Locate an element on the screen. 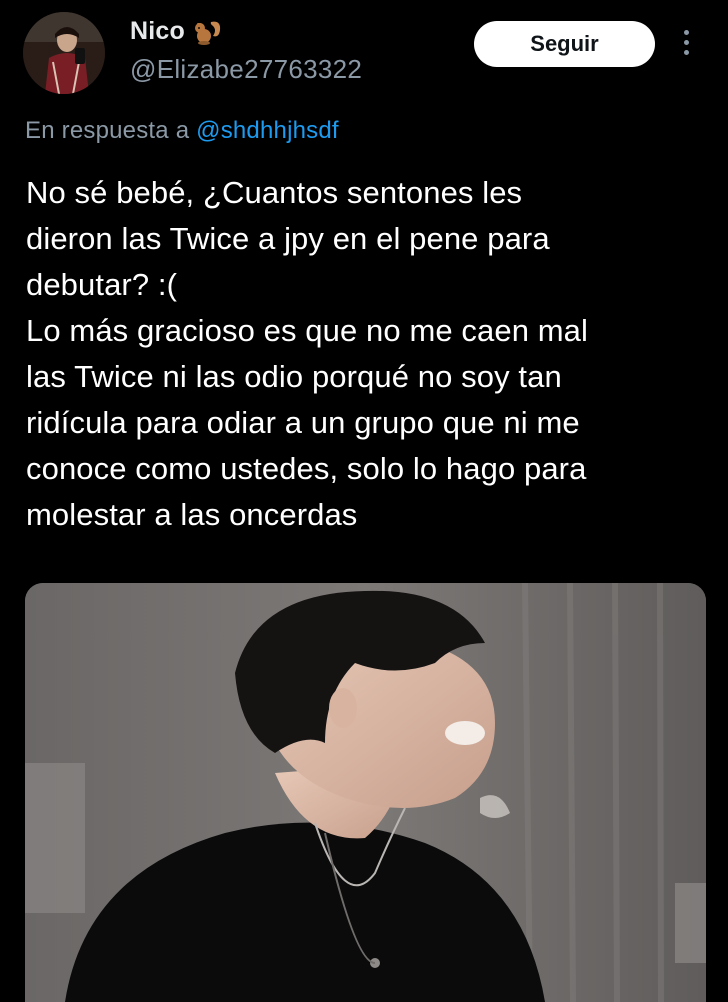 The height and width of the screenshot is (1002, 728). avatar is located at coordinates (64, 53).